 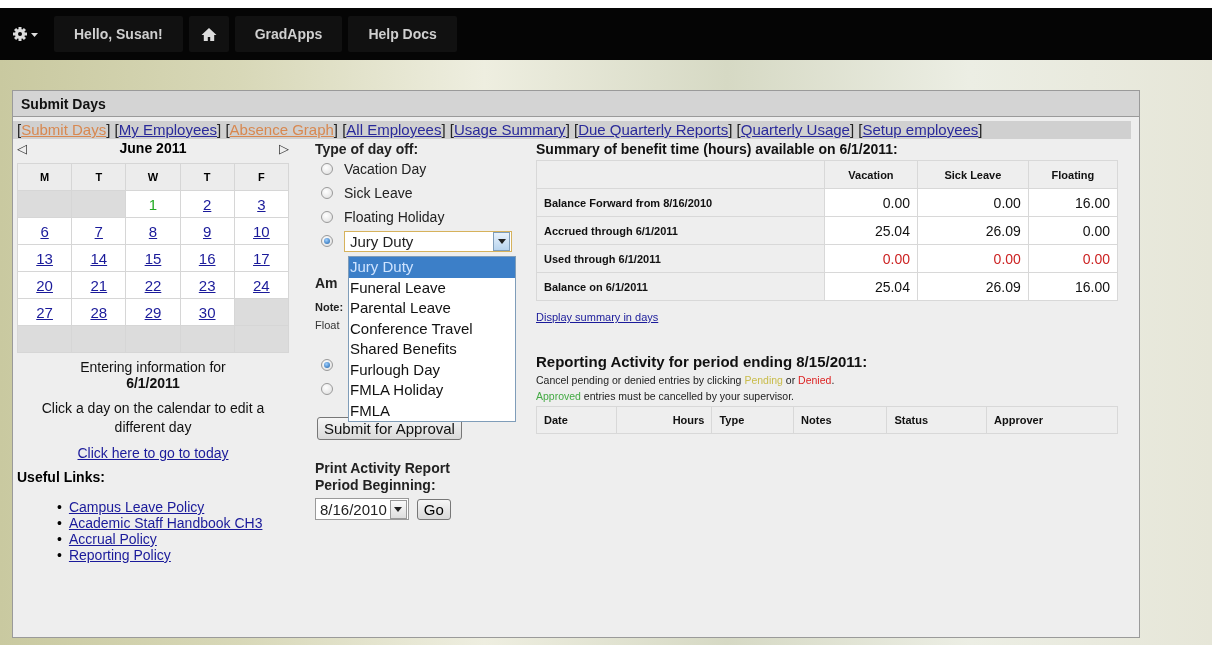 What do you see at coordinates (432, 390) in the screenshot?
I see `dropdown-option: FMLA Holiday` at bounding box center [432, 390].